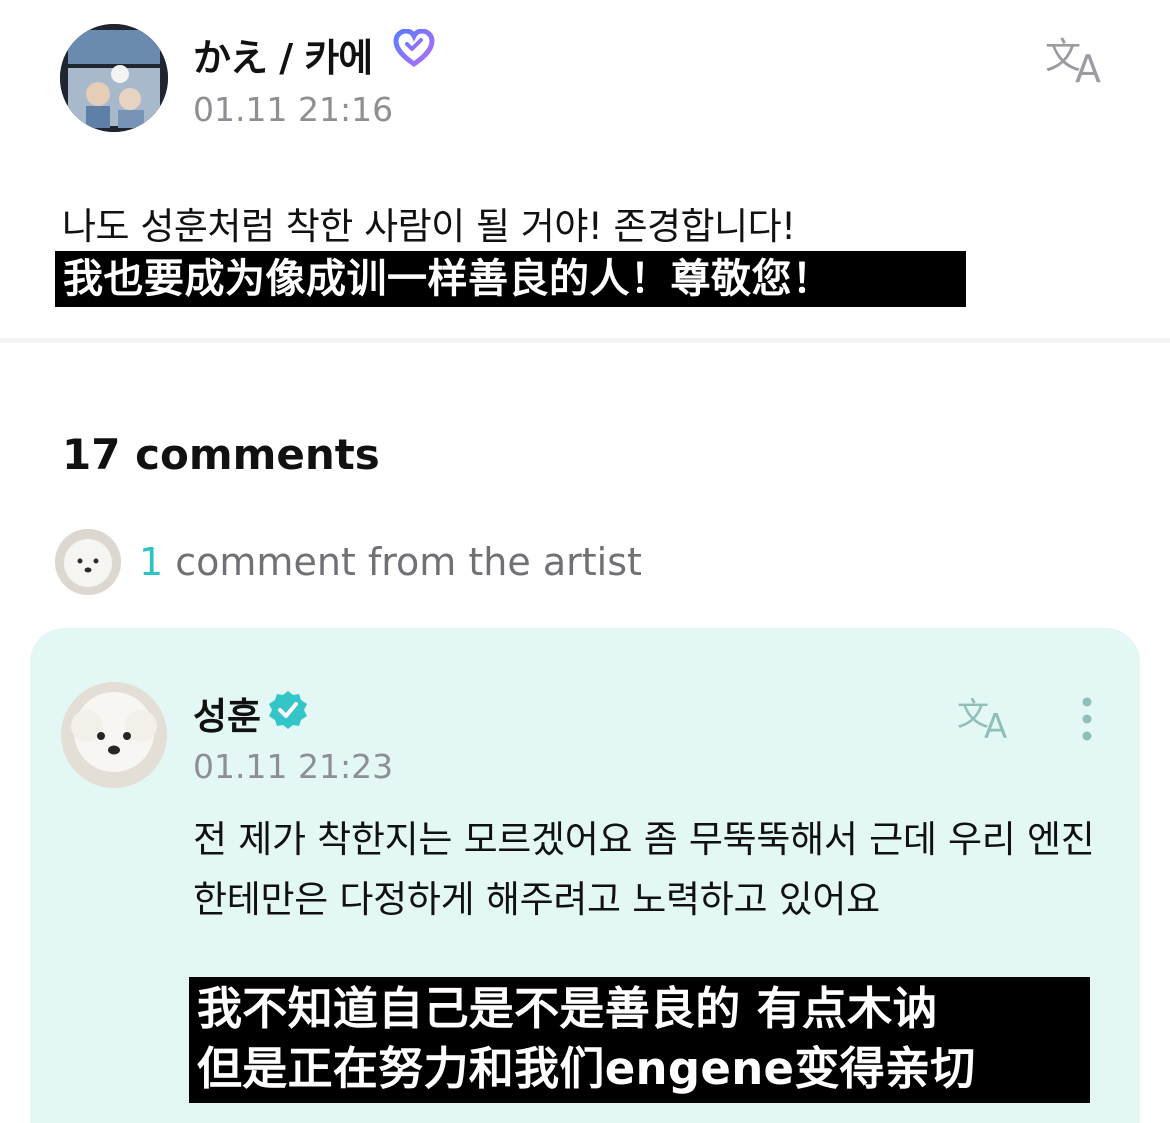 This screenshot has width=1170, height=1123. Describe the element at coordinates (151, 562) in the screenshot. I see `artist-comment-count: 1` at that location.